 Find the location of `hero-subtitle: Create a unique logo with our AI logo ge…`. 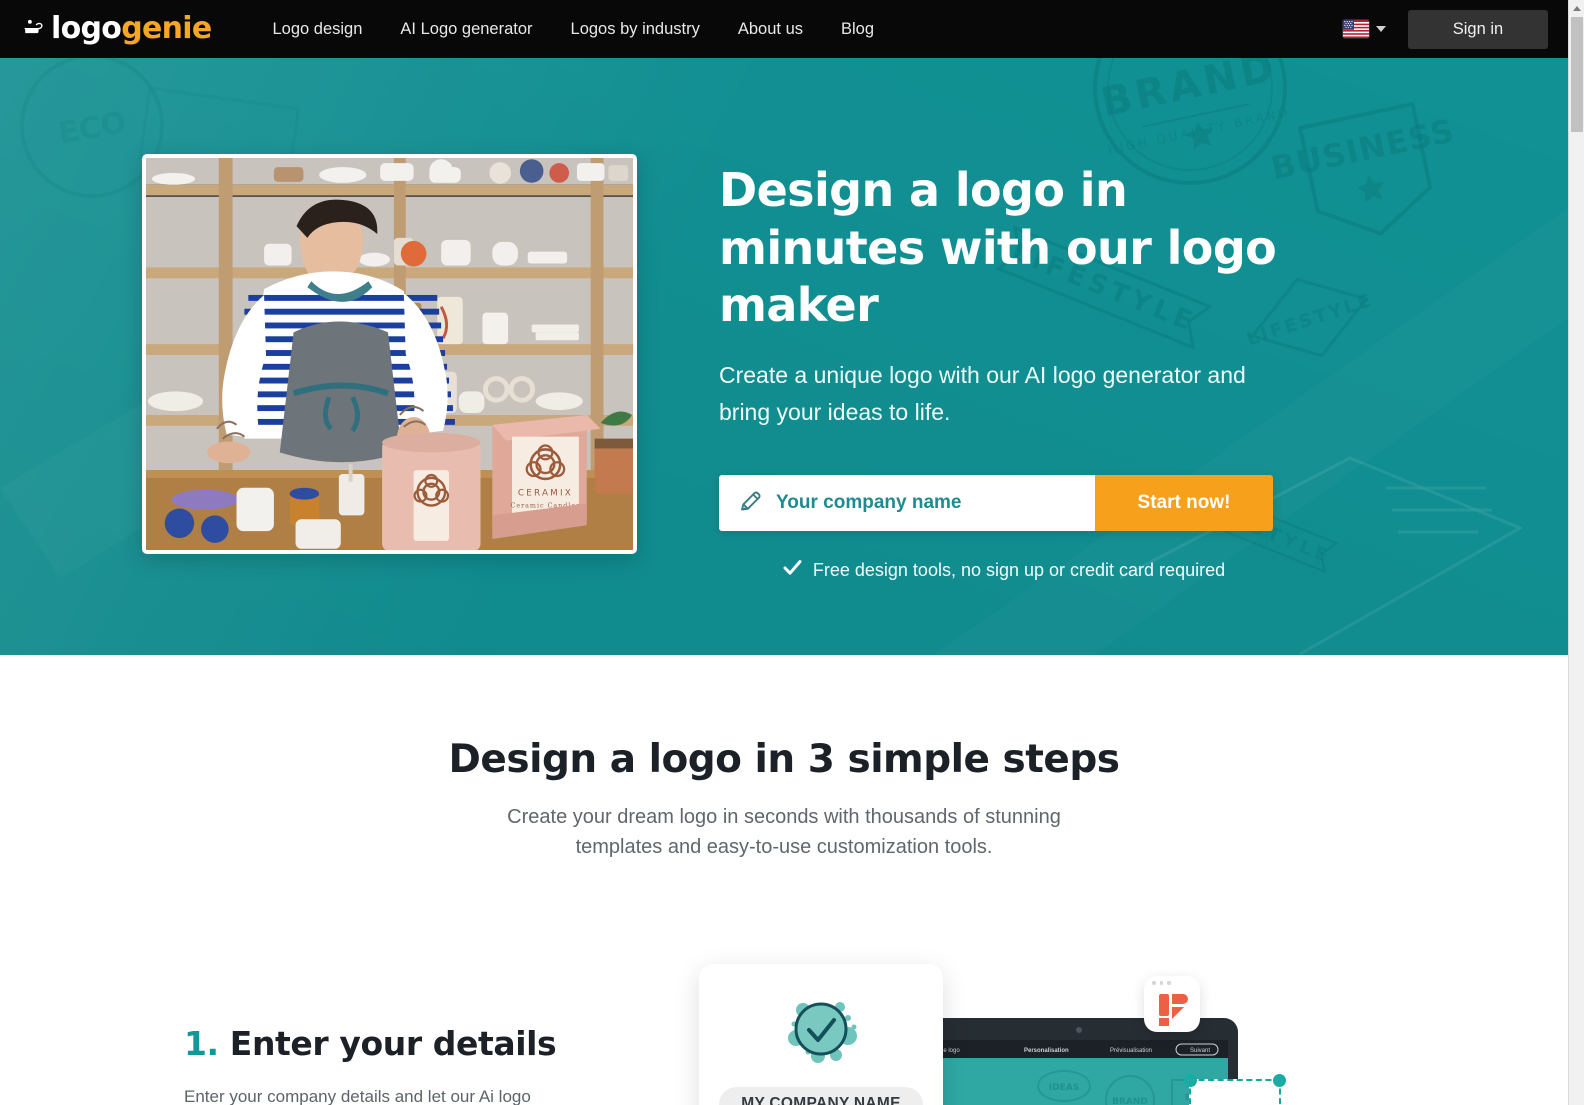

hero-subtitle: Create a unique logo with our AI logo ge… is located at coordinates (982, 393).